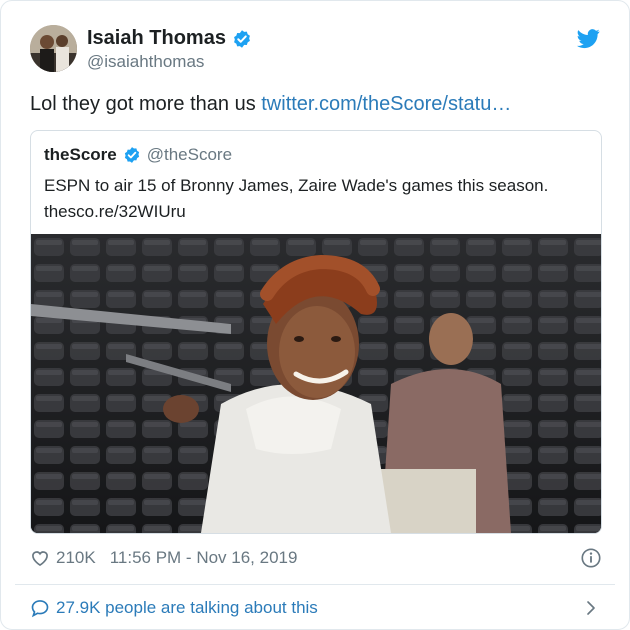 Image resolution: width=630 pixels, height=630 pixels. Describe the element at coordinates (187, 608) in the screenshot. I see `conversation-count: 27.9K people are talking about this` at that location.